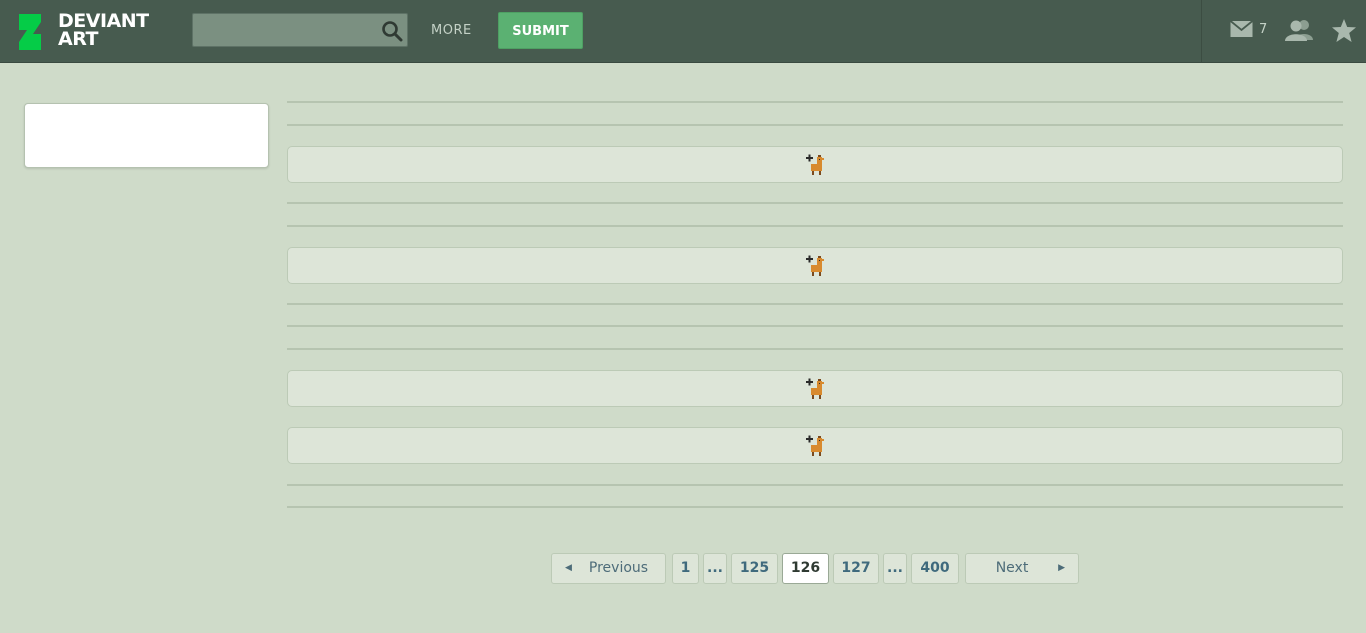  I want to click on logo-line-2: ART, so click(78, 39).